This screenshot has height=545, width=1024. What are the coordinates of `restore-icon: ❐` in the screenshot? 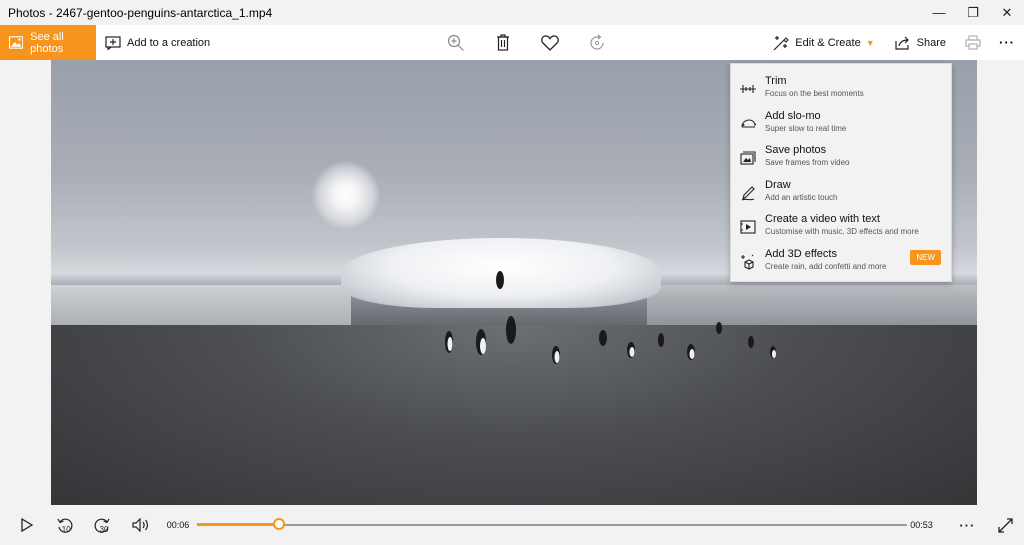 It's located at (973, 12).